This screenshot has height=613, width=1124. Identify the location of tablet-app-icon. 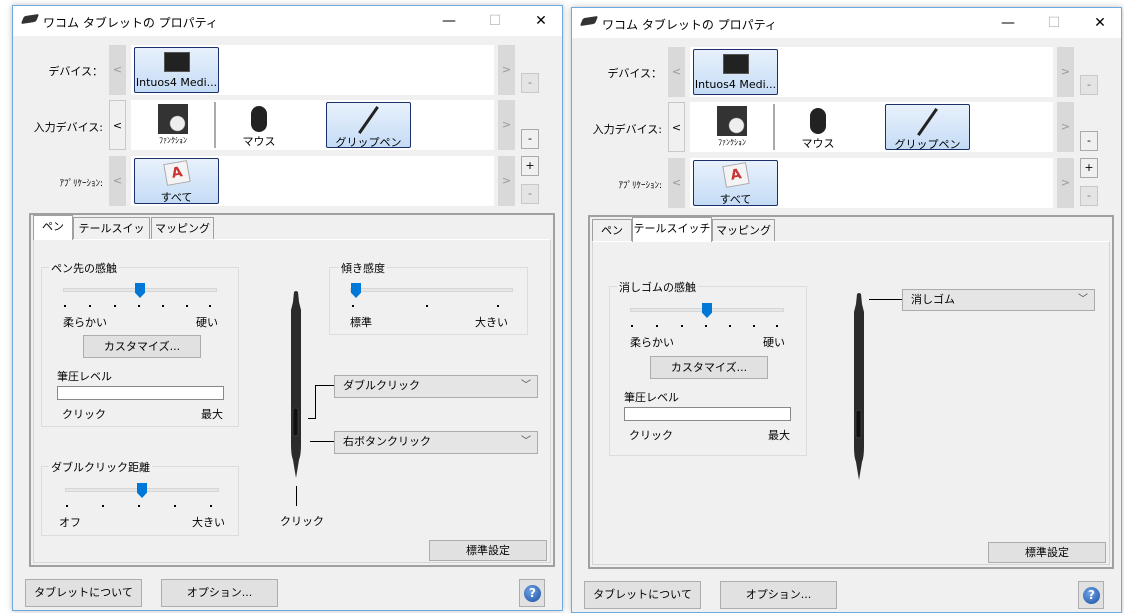
(30, 19).